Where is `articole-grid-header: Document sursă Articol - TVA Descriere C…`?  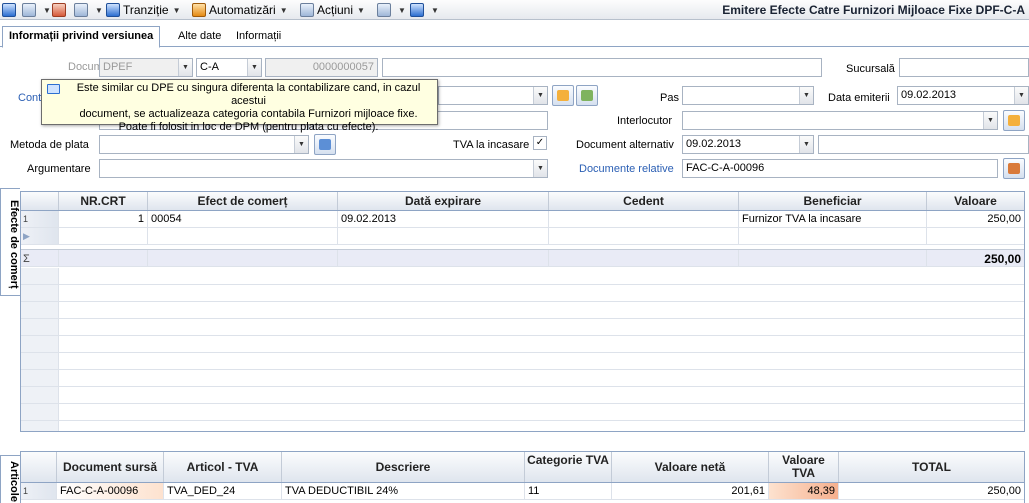
articole-grid-header: Document sursă Articol - TVA Descriere C… is located at coordinates (522, 467).